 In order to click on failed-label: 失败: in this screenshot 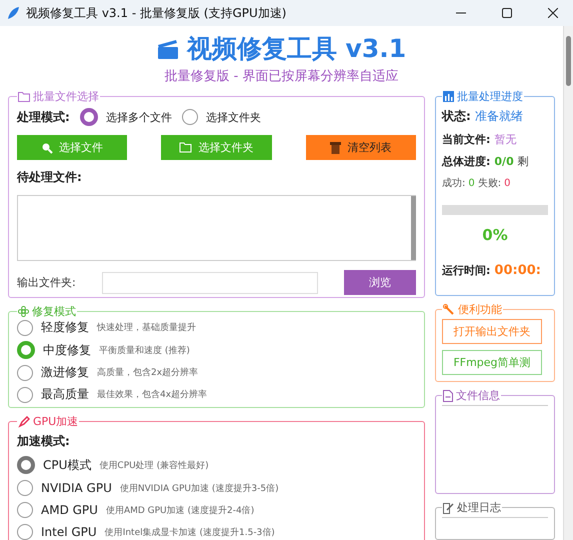, I will do `click(490, 183)`.